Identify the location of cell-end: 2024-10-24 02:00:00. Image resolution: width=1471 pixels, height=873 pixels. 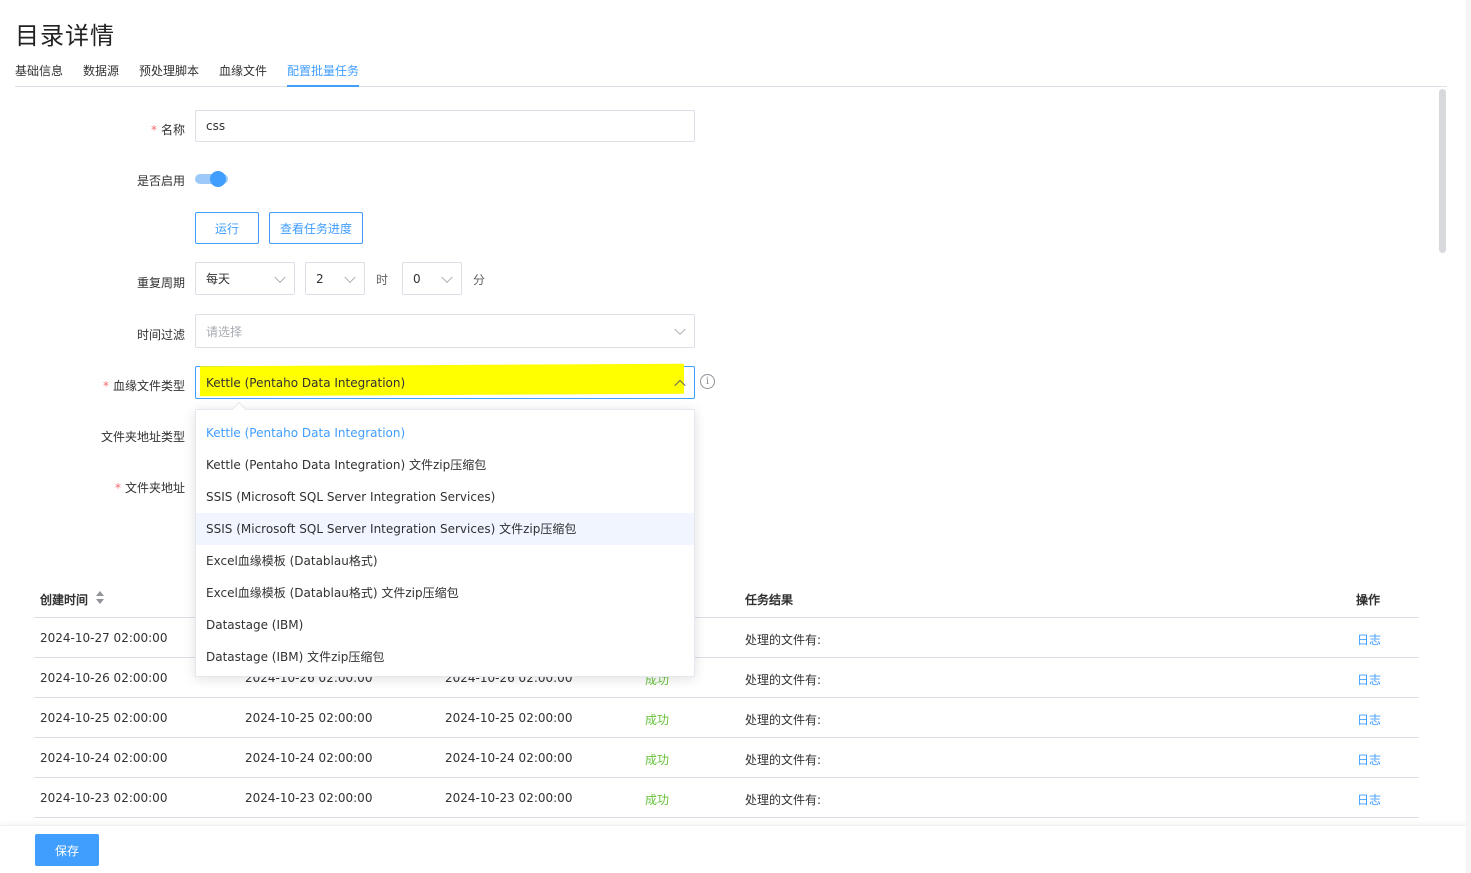
(509, 758).